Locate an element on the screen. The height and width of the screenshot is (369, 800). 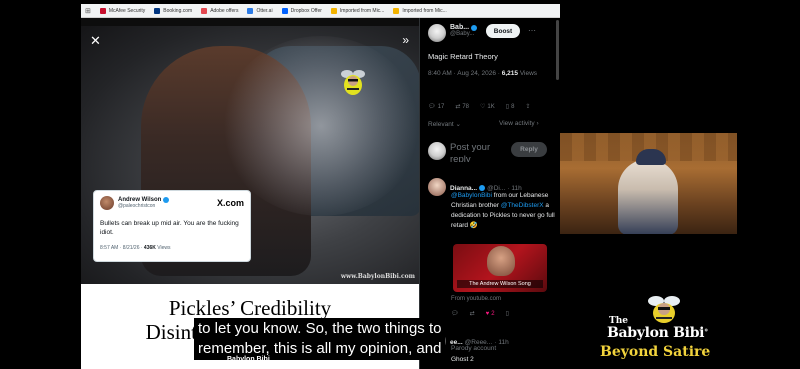
reply-composer: Post your reply is located at coordinates (465, 152).